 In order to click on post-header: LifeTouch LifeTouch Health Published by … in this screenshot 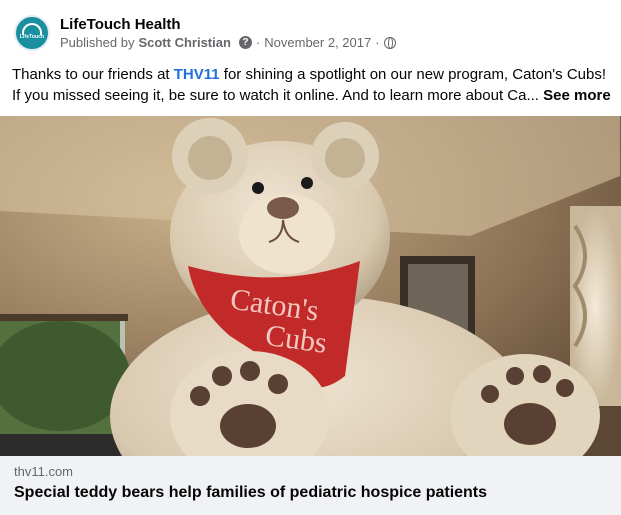, I will do `click(205, 33)`.